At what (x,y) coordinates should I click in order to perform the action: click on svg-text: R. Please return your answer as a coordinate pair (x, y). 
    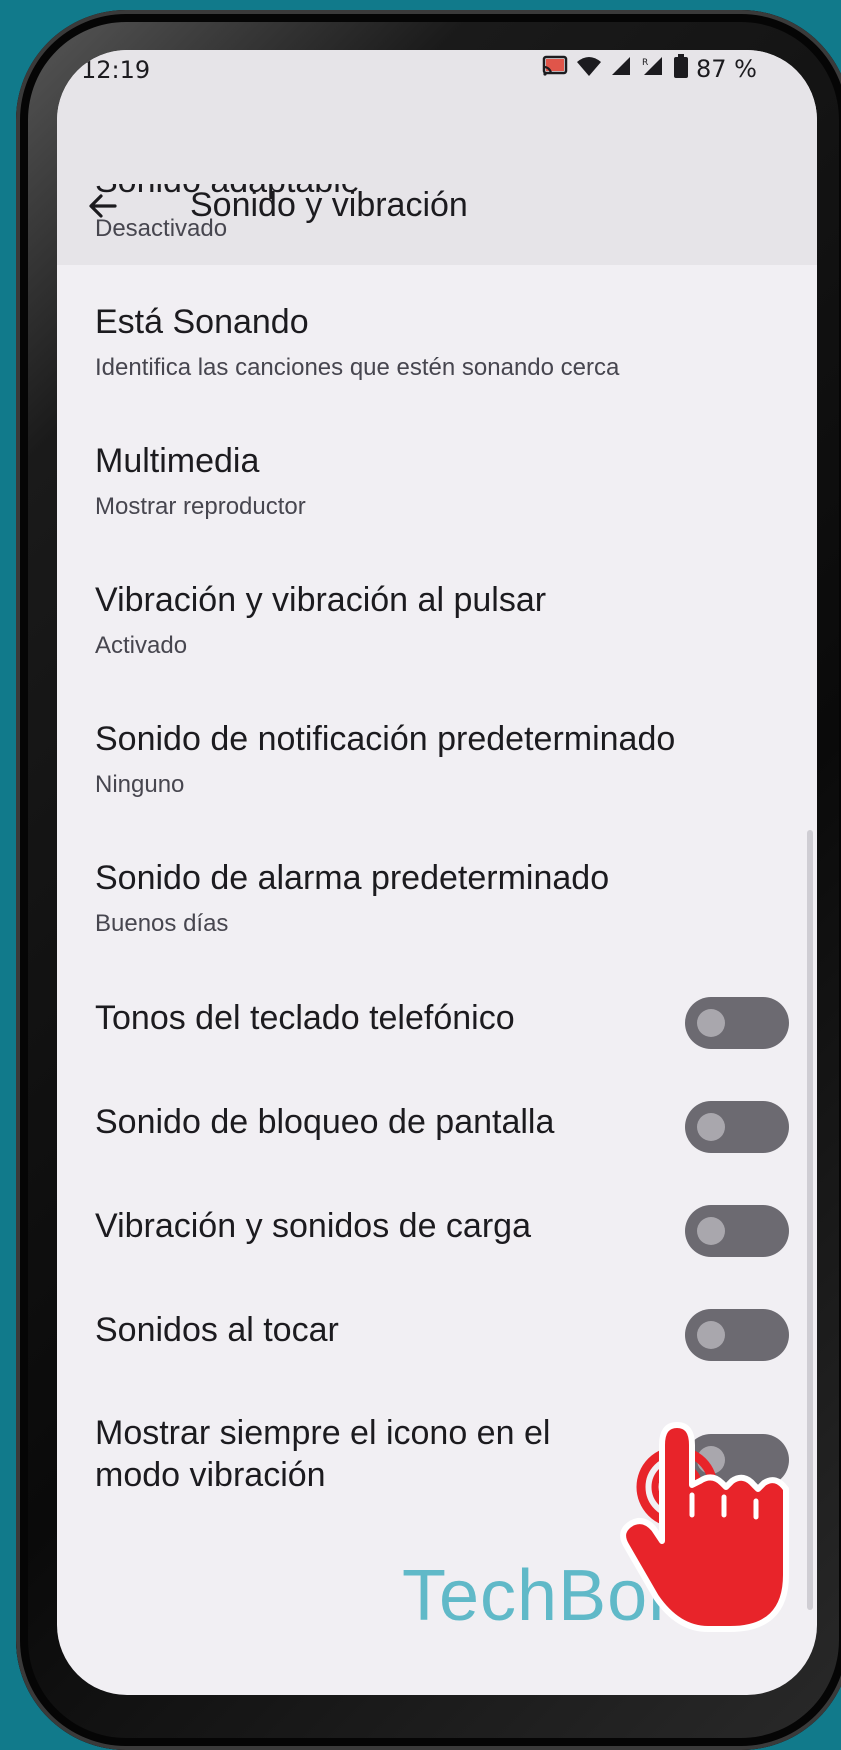
    Looking at the image, I should click on (645, 63).